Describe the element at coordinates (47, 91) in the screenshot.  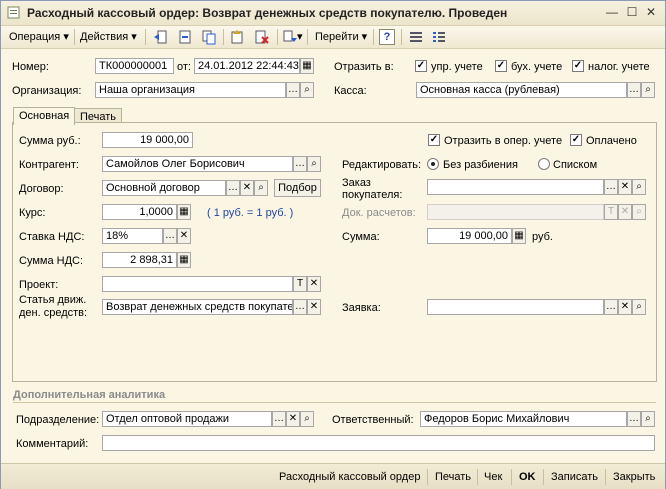
I see `organization-label: Организация:` at that location.